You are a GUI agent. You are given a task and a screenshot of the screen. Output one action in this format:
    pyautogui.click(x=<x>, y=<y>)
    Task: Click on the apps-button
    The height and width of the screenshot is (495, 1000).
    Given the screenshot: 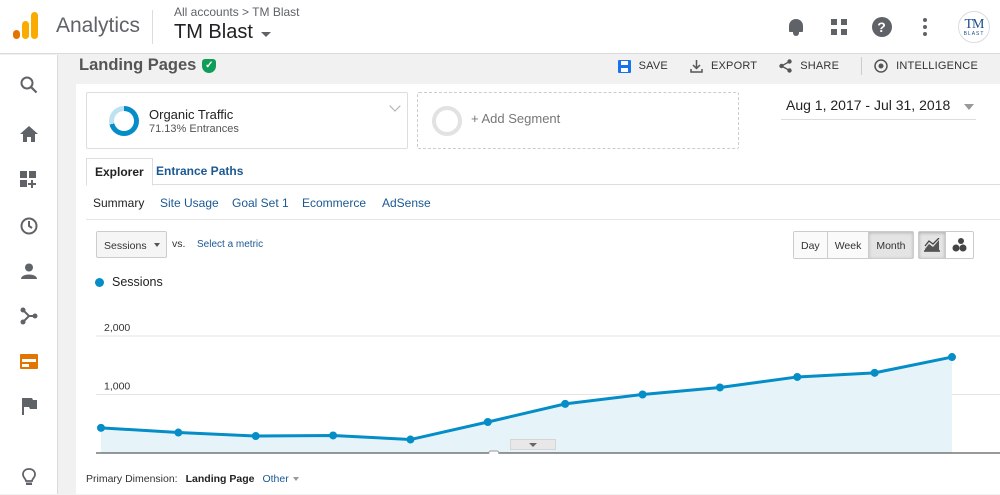 What is the action you would take?
    pyautogui.click(x=838, y=27)
    